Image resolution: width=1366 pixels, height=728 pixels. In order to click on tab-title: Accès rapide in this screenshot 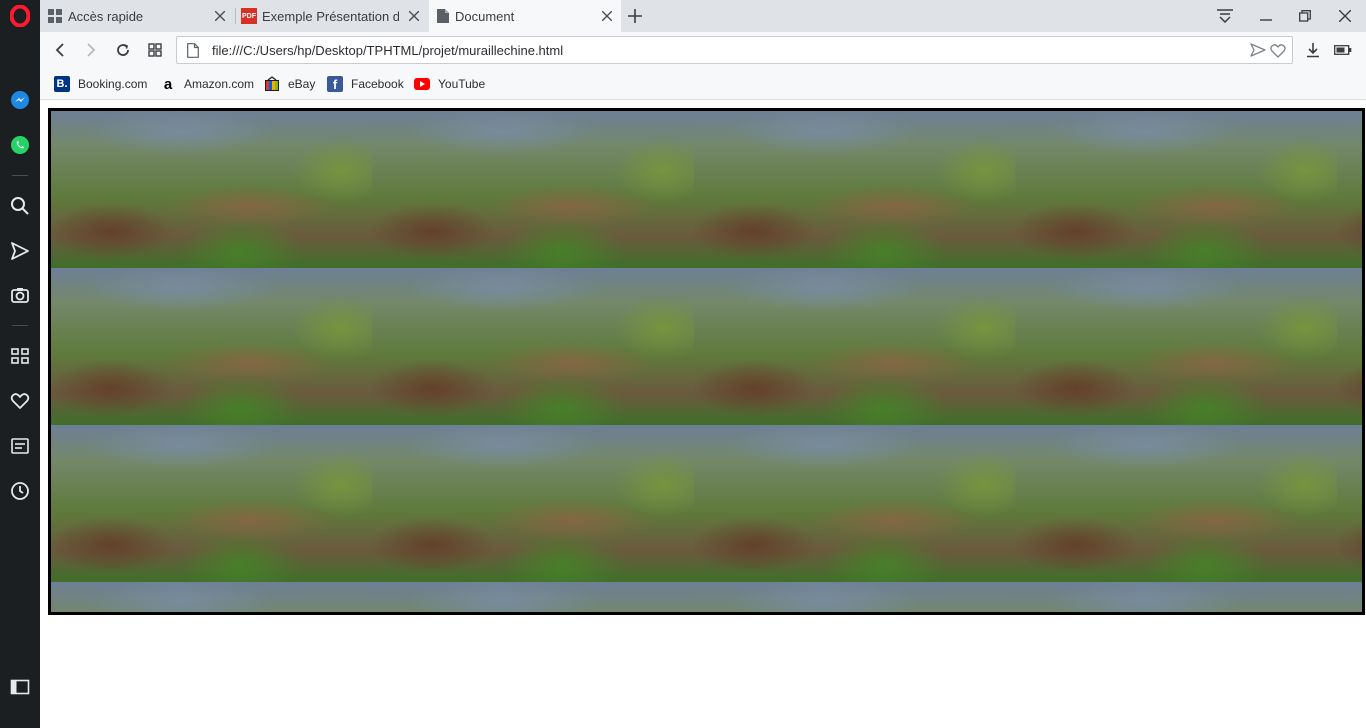, I will do `click(106, 16)`.